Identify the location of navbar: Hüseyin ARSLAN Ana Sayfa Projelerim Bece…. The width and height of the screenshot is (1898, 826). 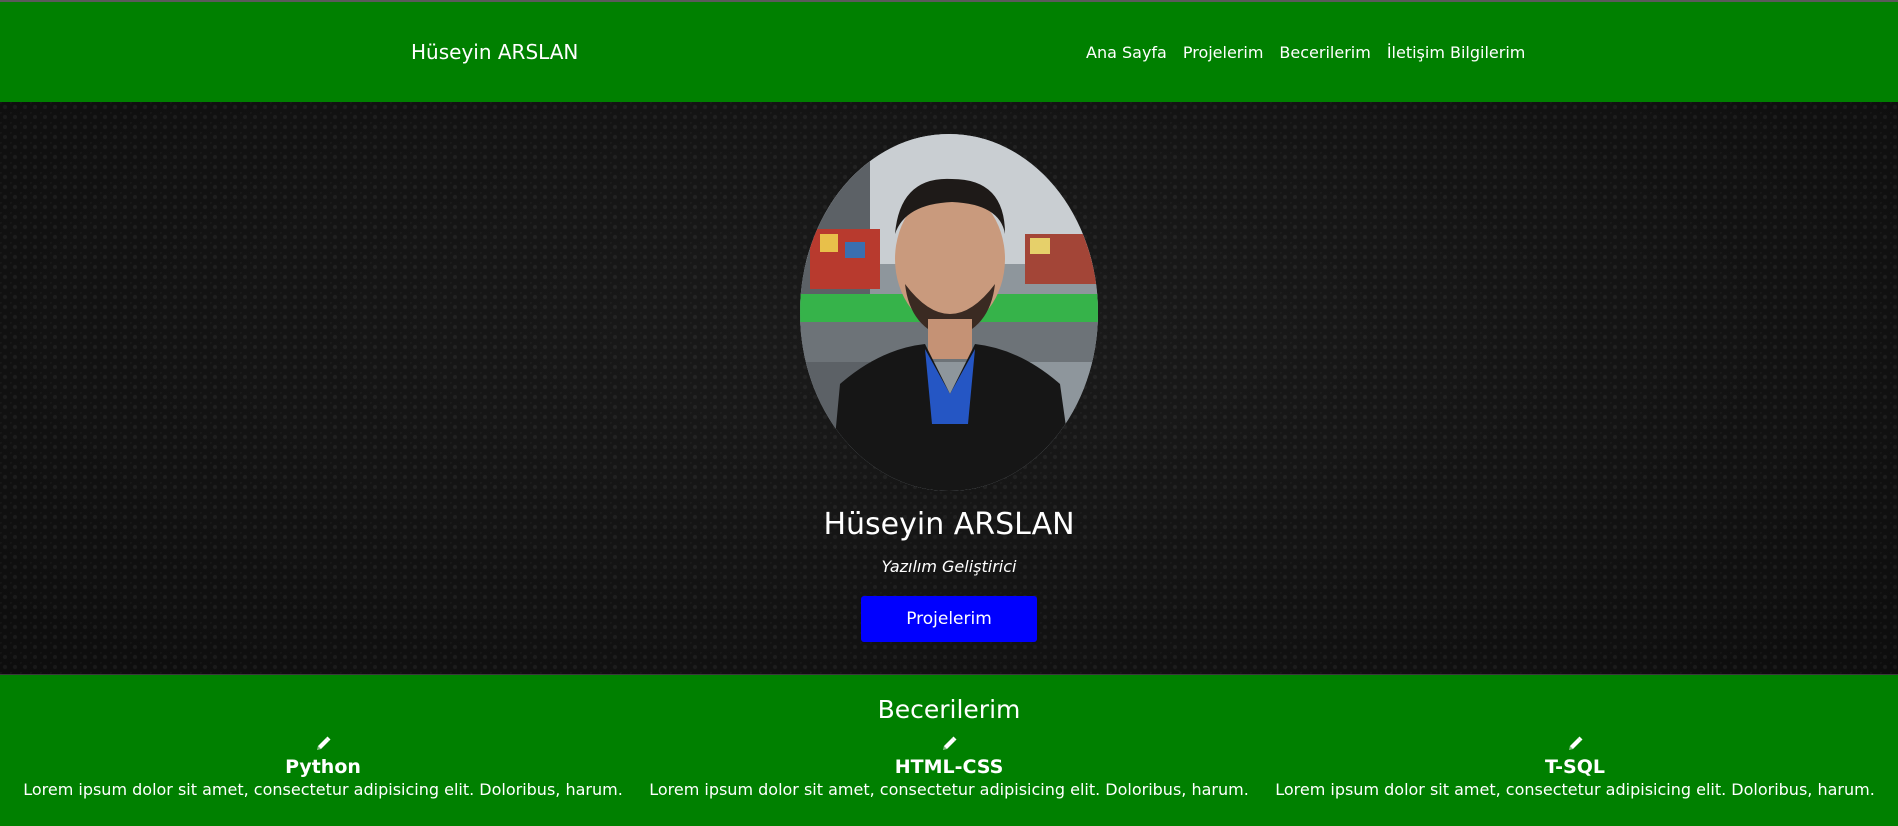
(949, 52).